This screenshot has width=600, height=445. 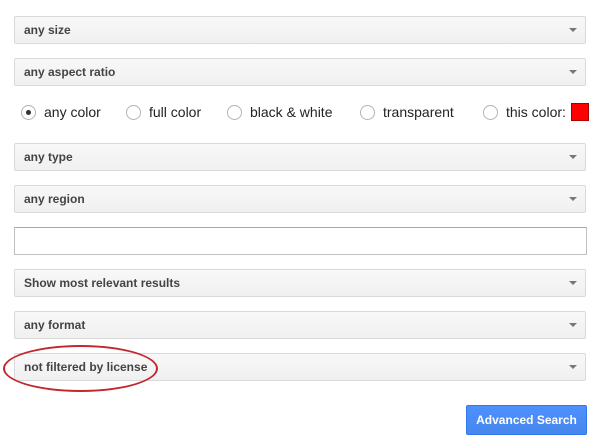 What do you see at coordinates (300, 367) in the screenshot?
I see `license-dropdown: not filtered by license` at bounding box center [300, 367].